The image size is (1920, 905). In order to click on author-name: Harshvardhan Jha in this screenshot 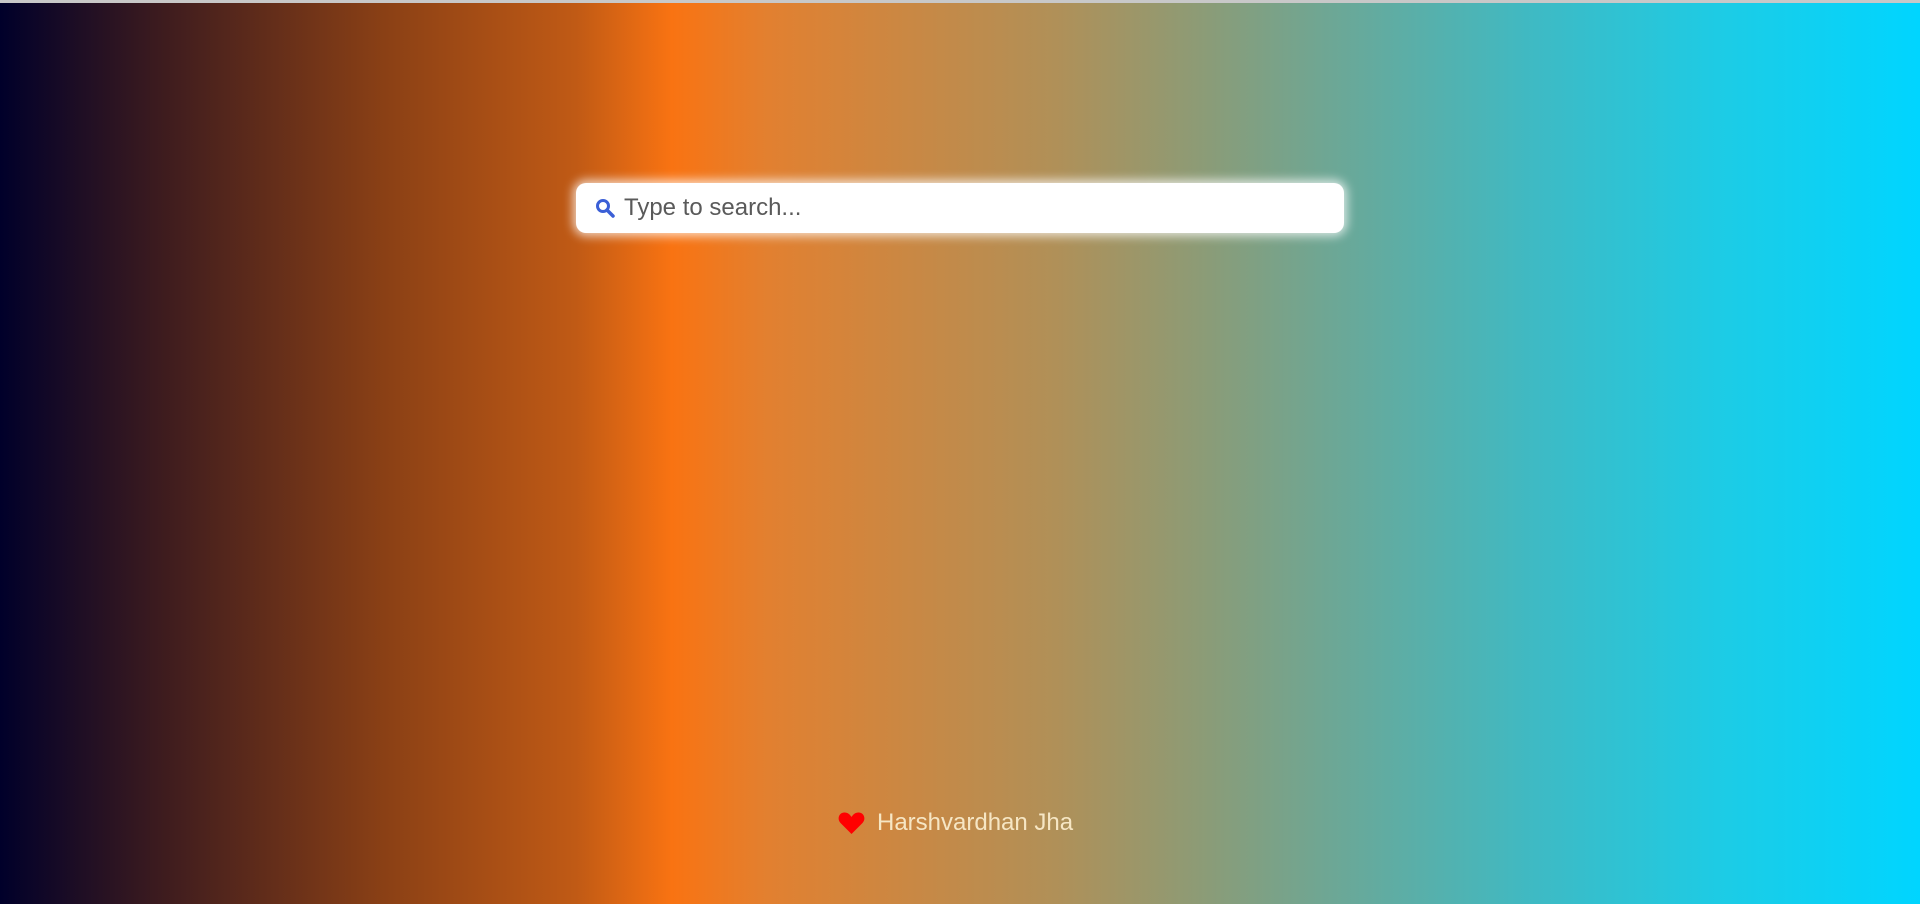, I will do `click(975, 822)`.